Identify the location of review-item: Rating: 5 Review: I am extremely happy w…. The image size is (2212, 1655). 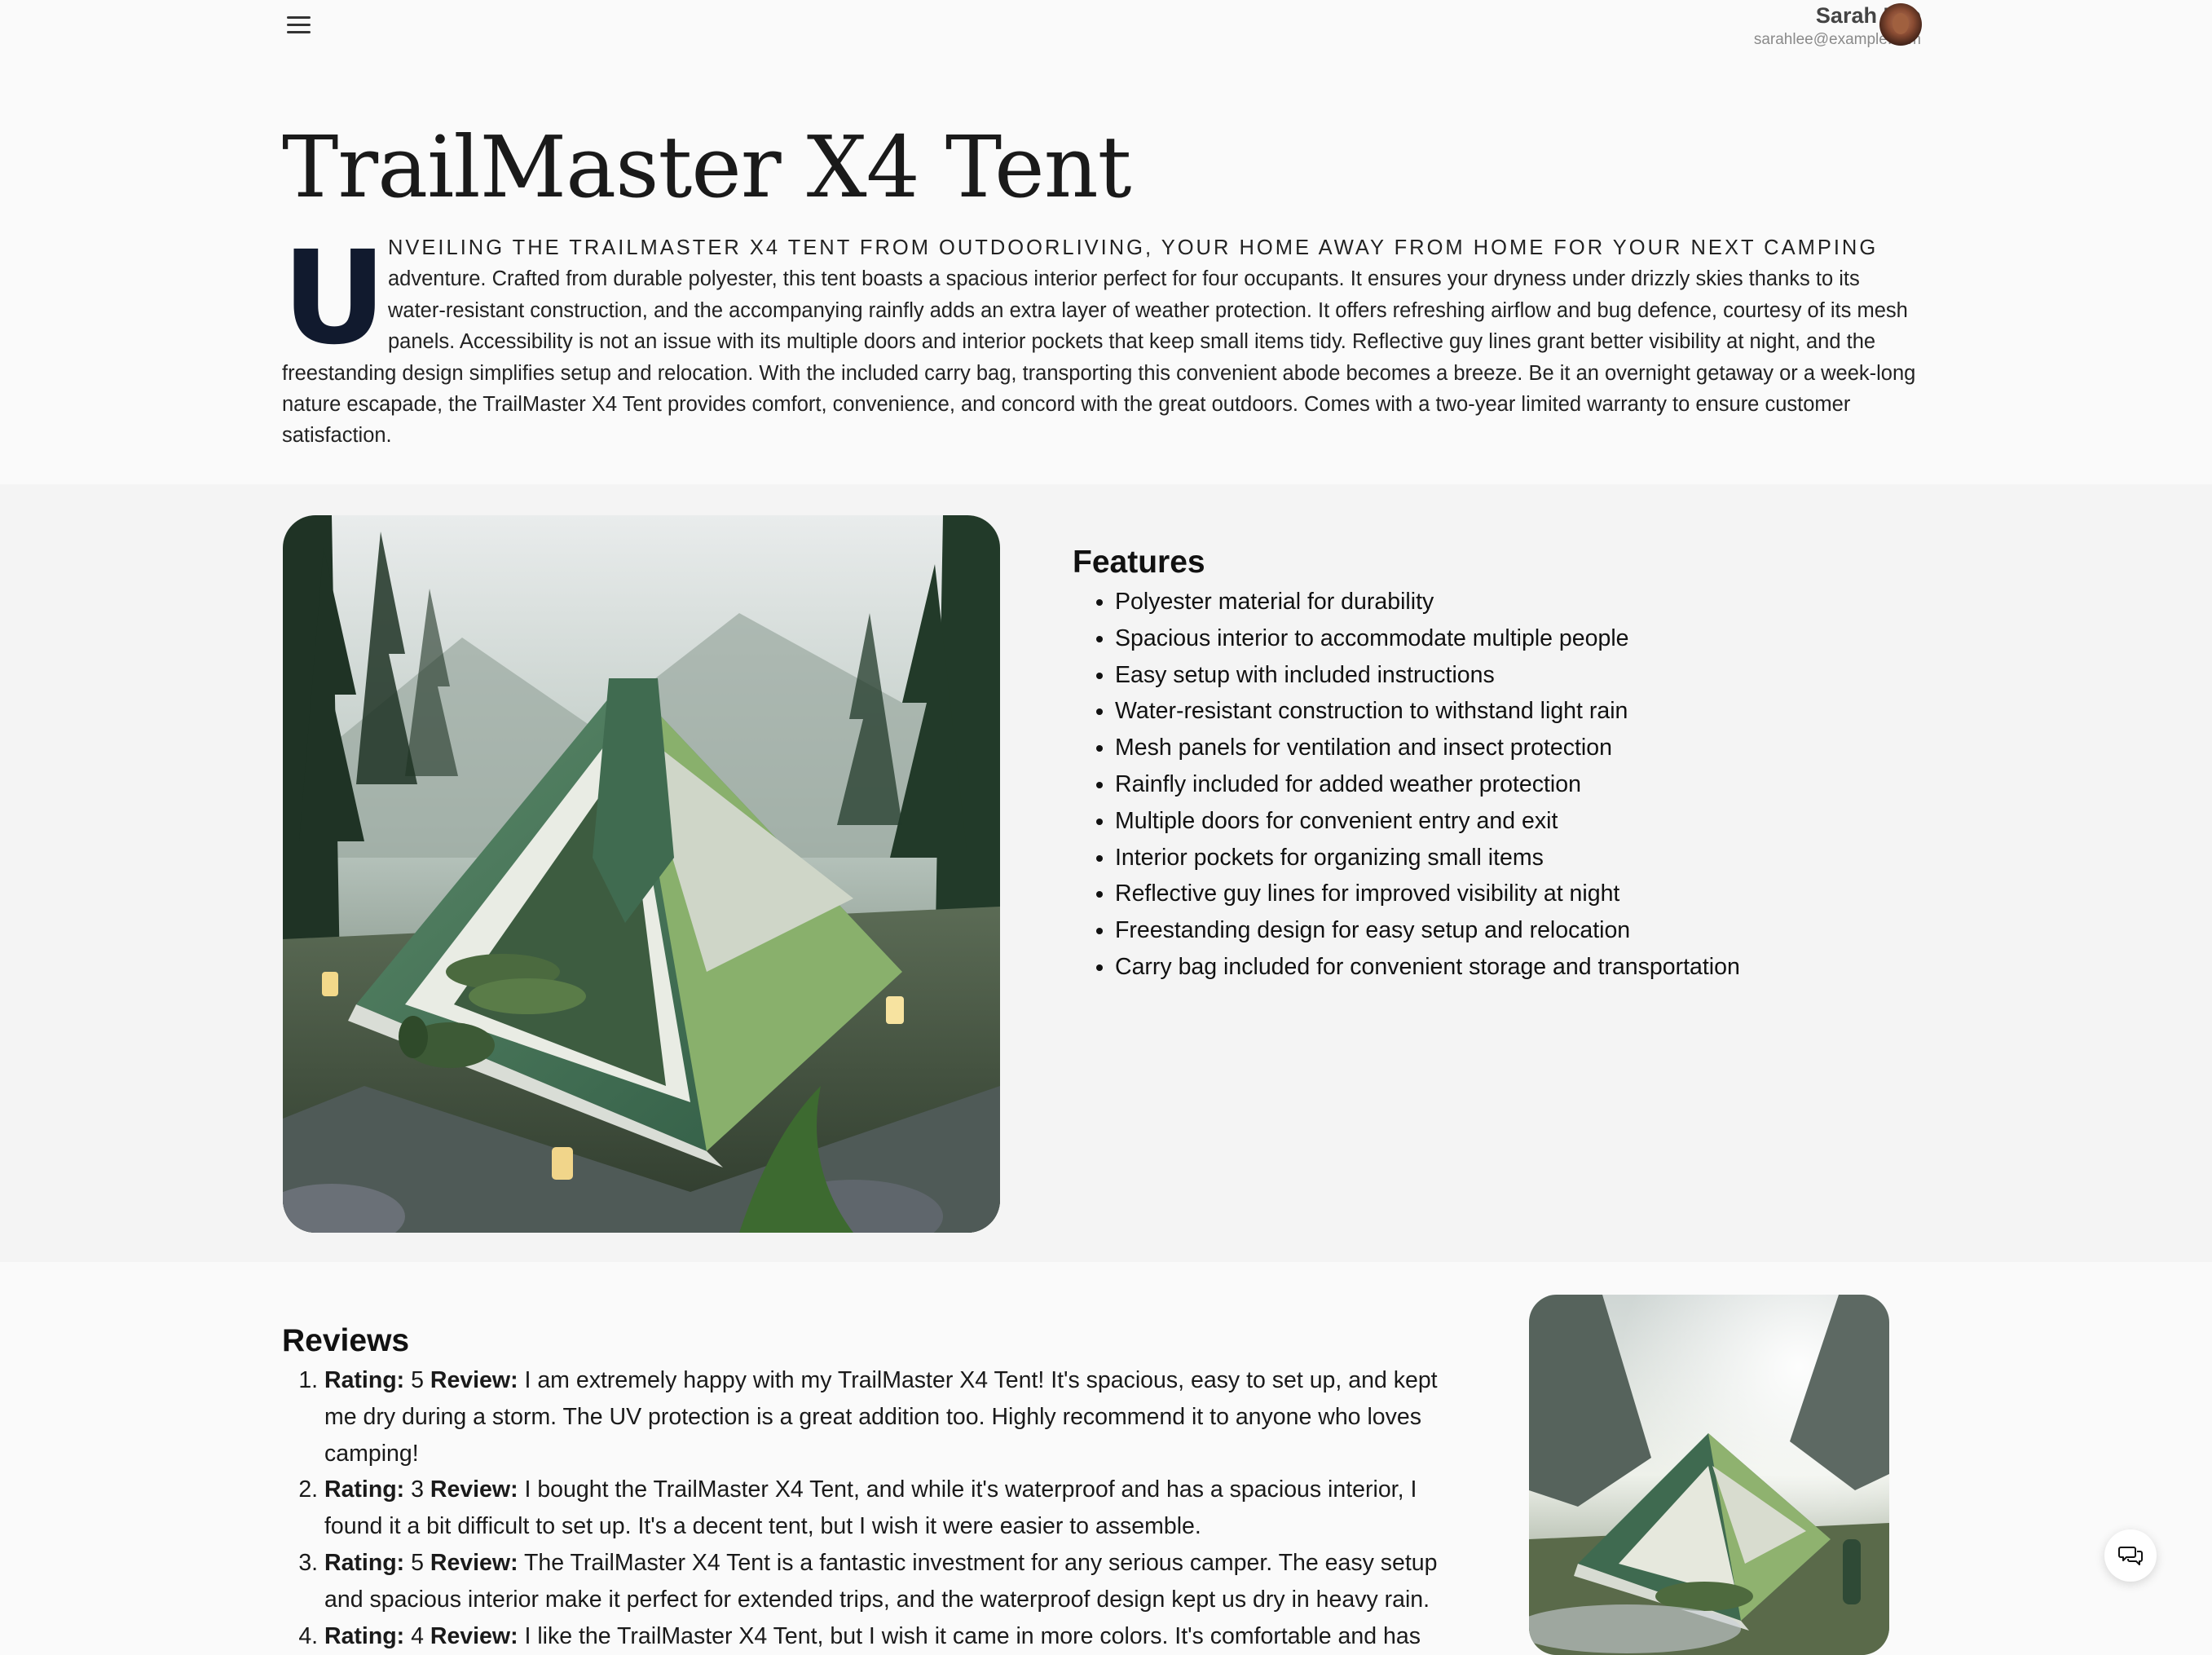
(898, 1417).